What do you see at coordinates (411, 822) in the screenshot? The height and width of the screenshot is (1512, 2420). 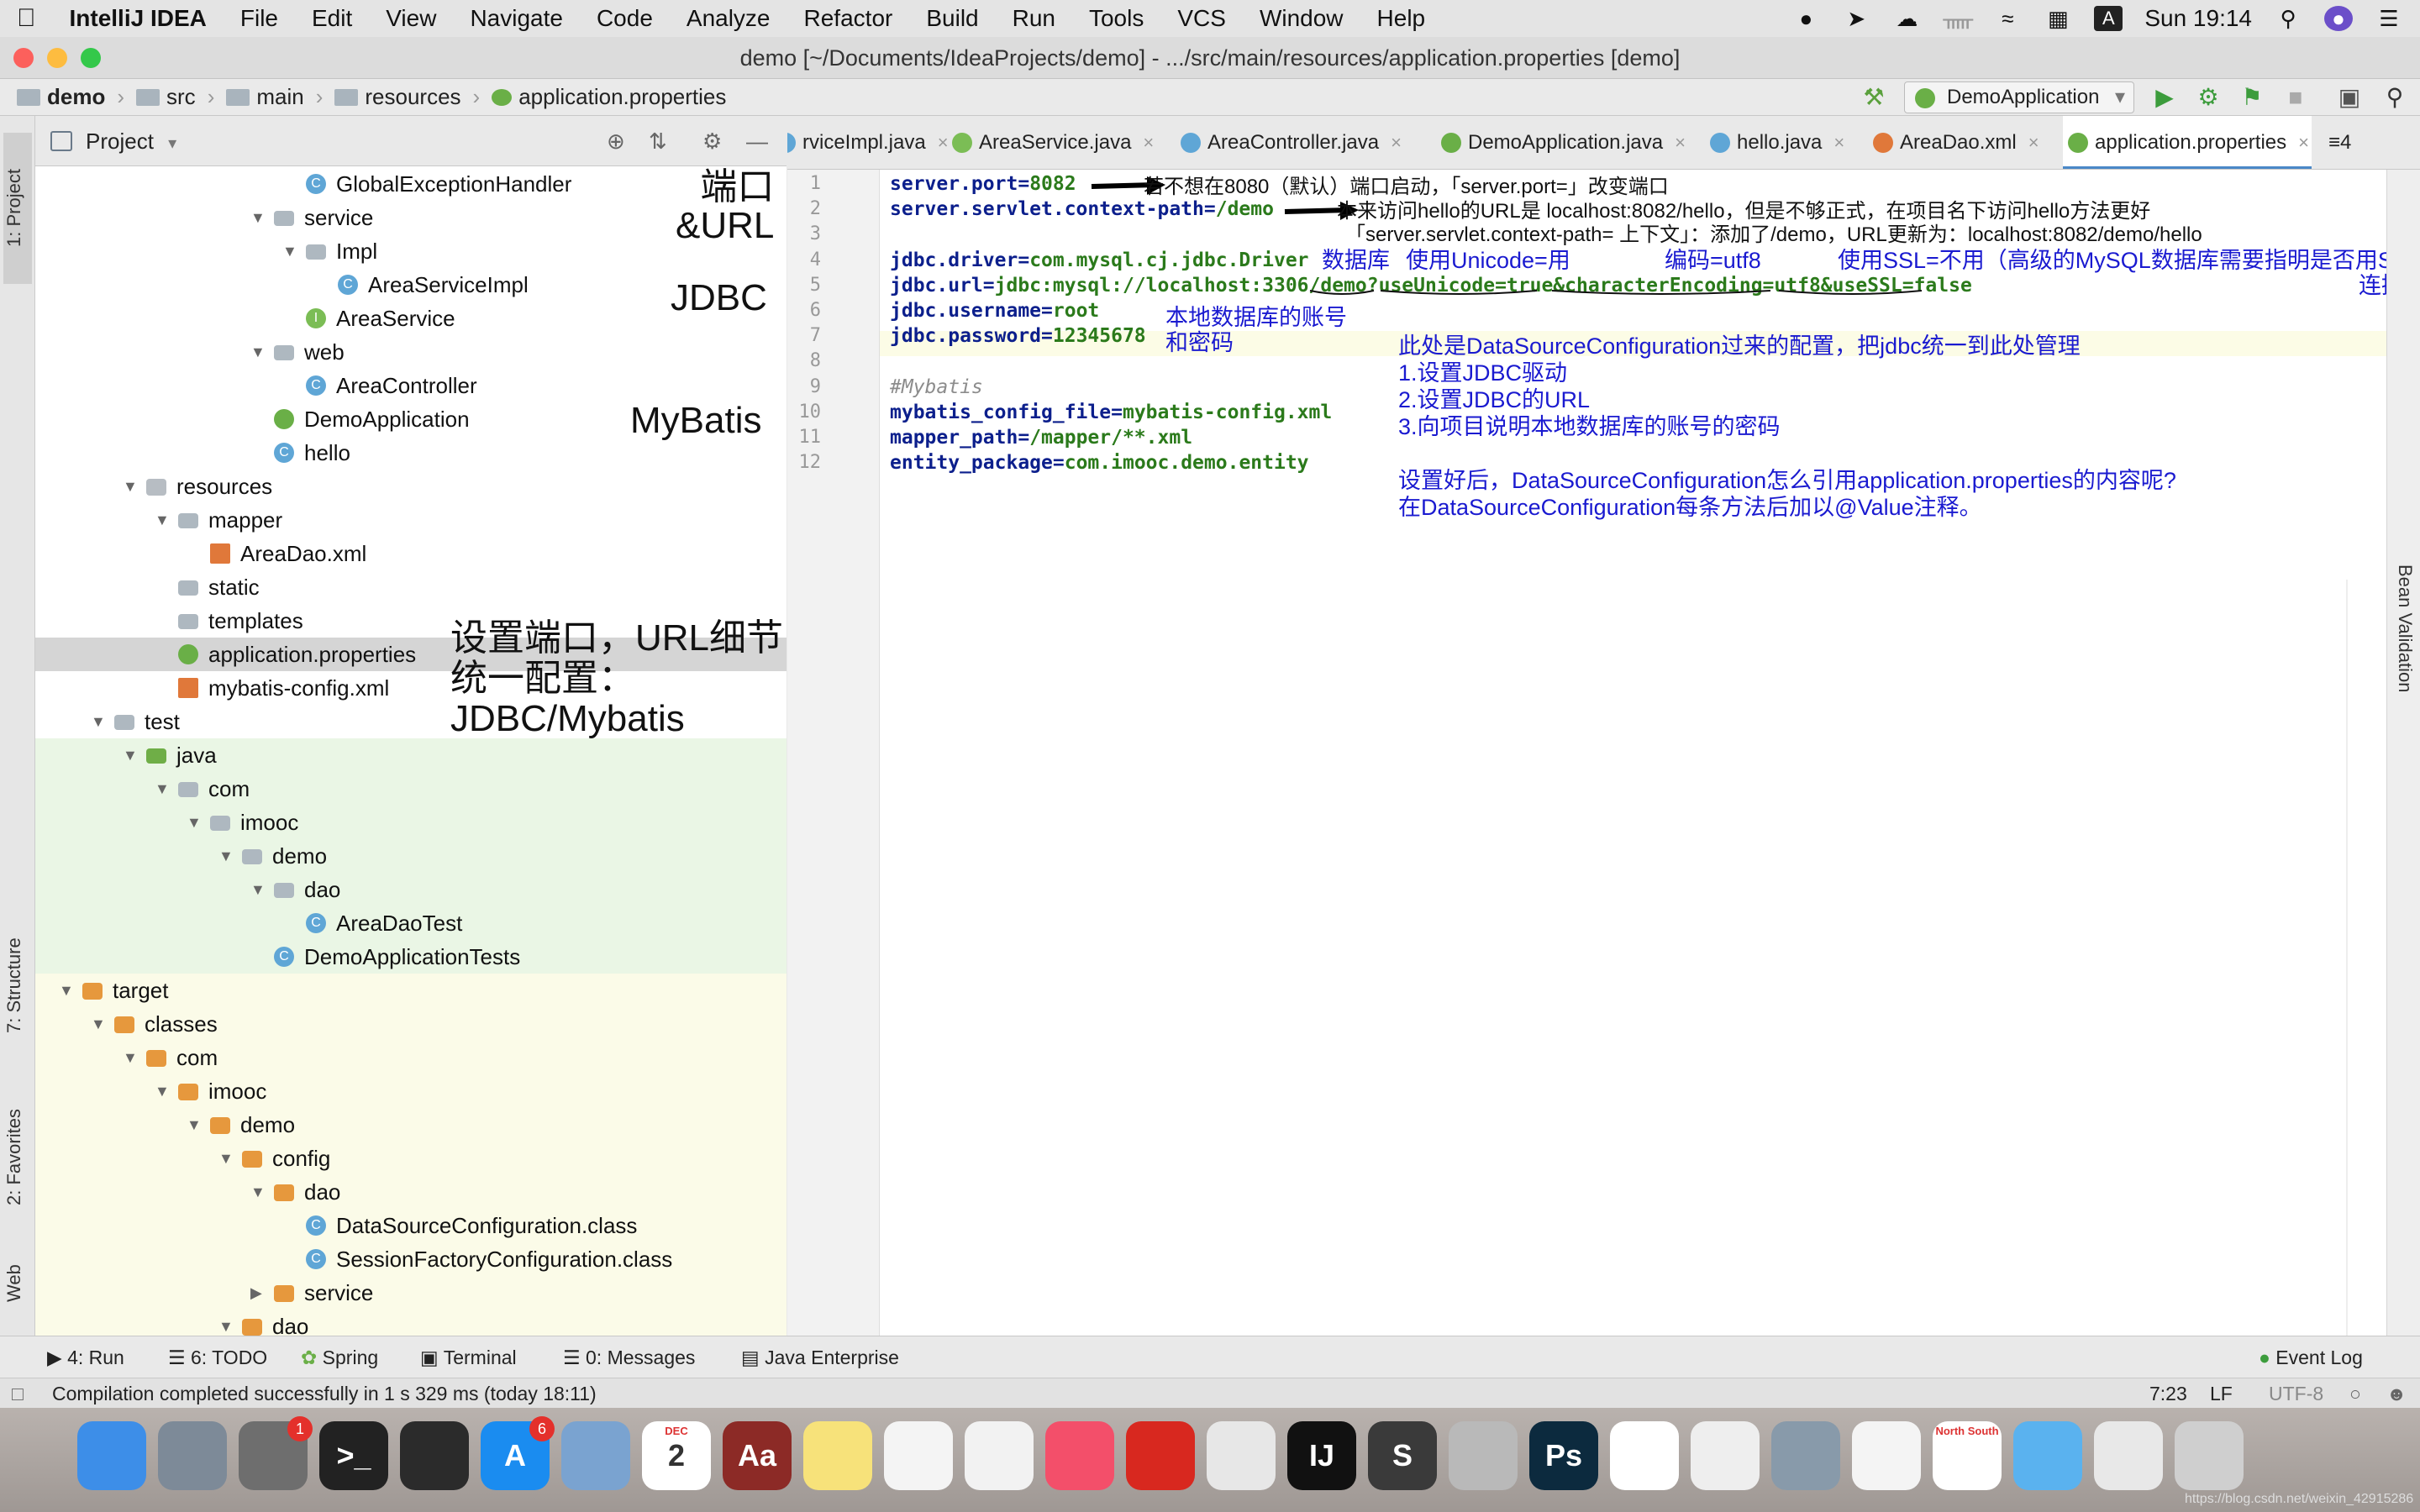 I see `tree-row: ▼ imooc` at bounding box center [411, 822].